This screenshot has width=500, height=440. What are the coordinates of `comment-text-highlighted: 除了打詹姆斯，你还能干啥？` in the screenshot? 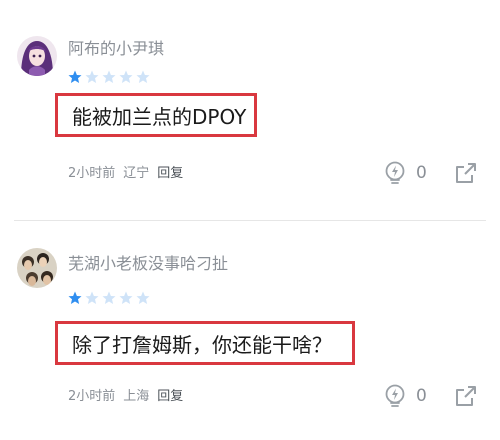 It's located at (205, 343).